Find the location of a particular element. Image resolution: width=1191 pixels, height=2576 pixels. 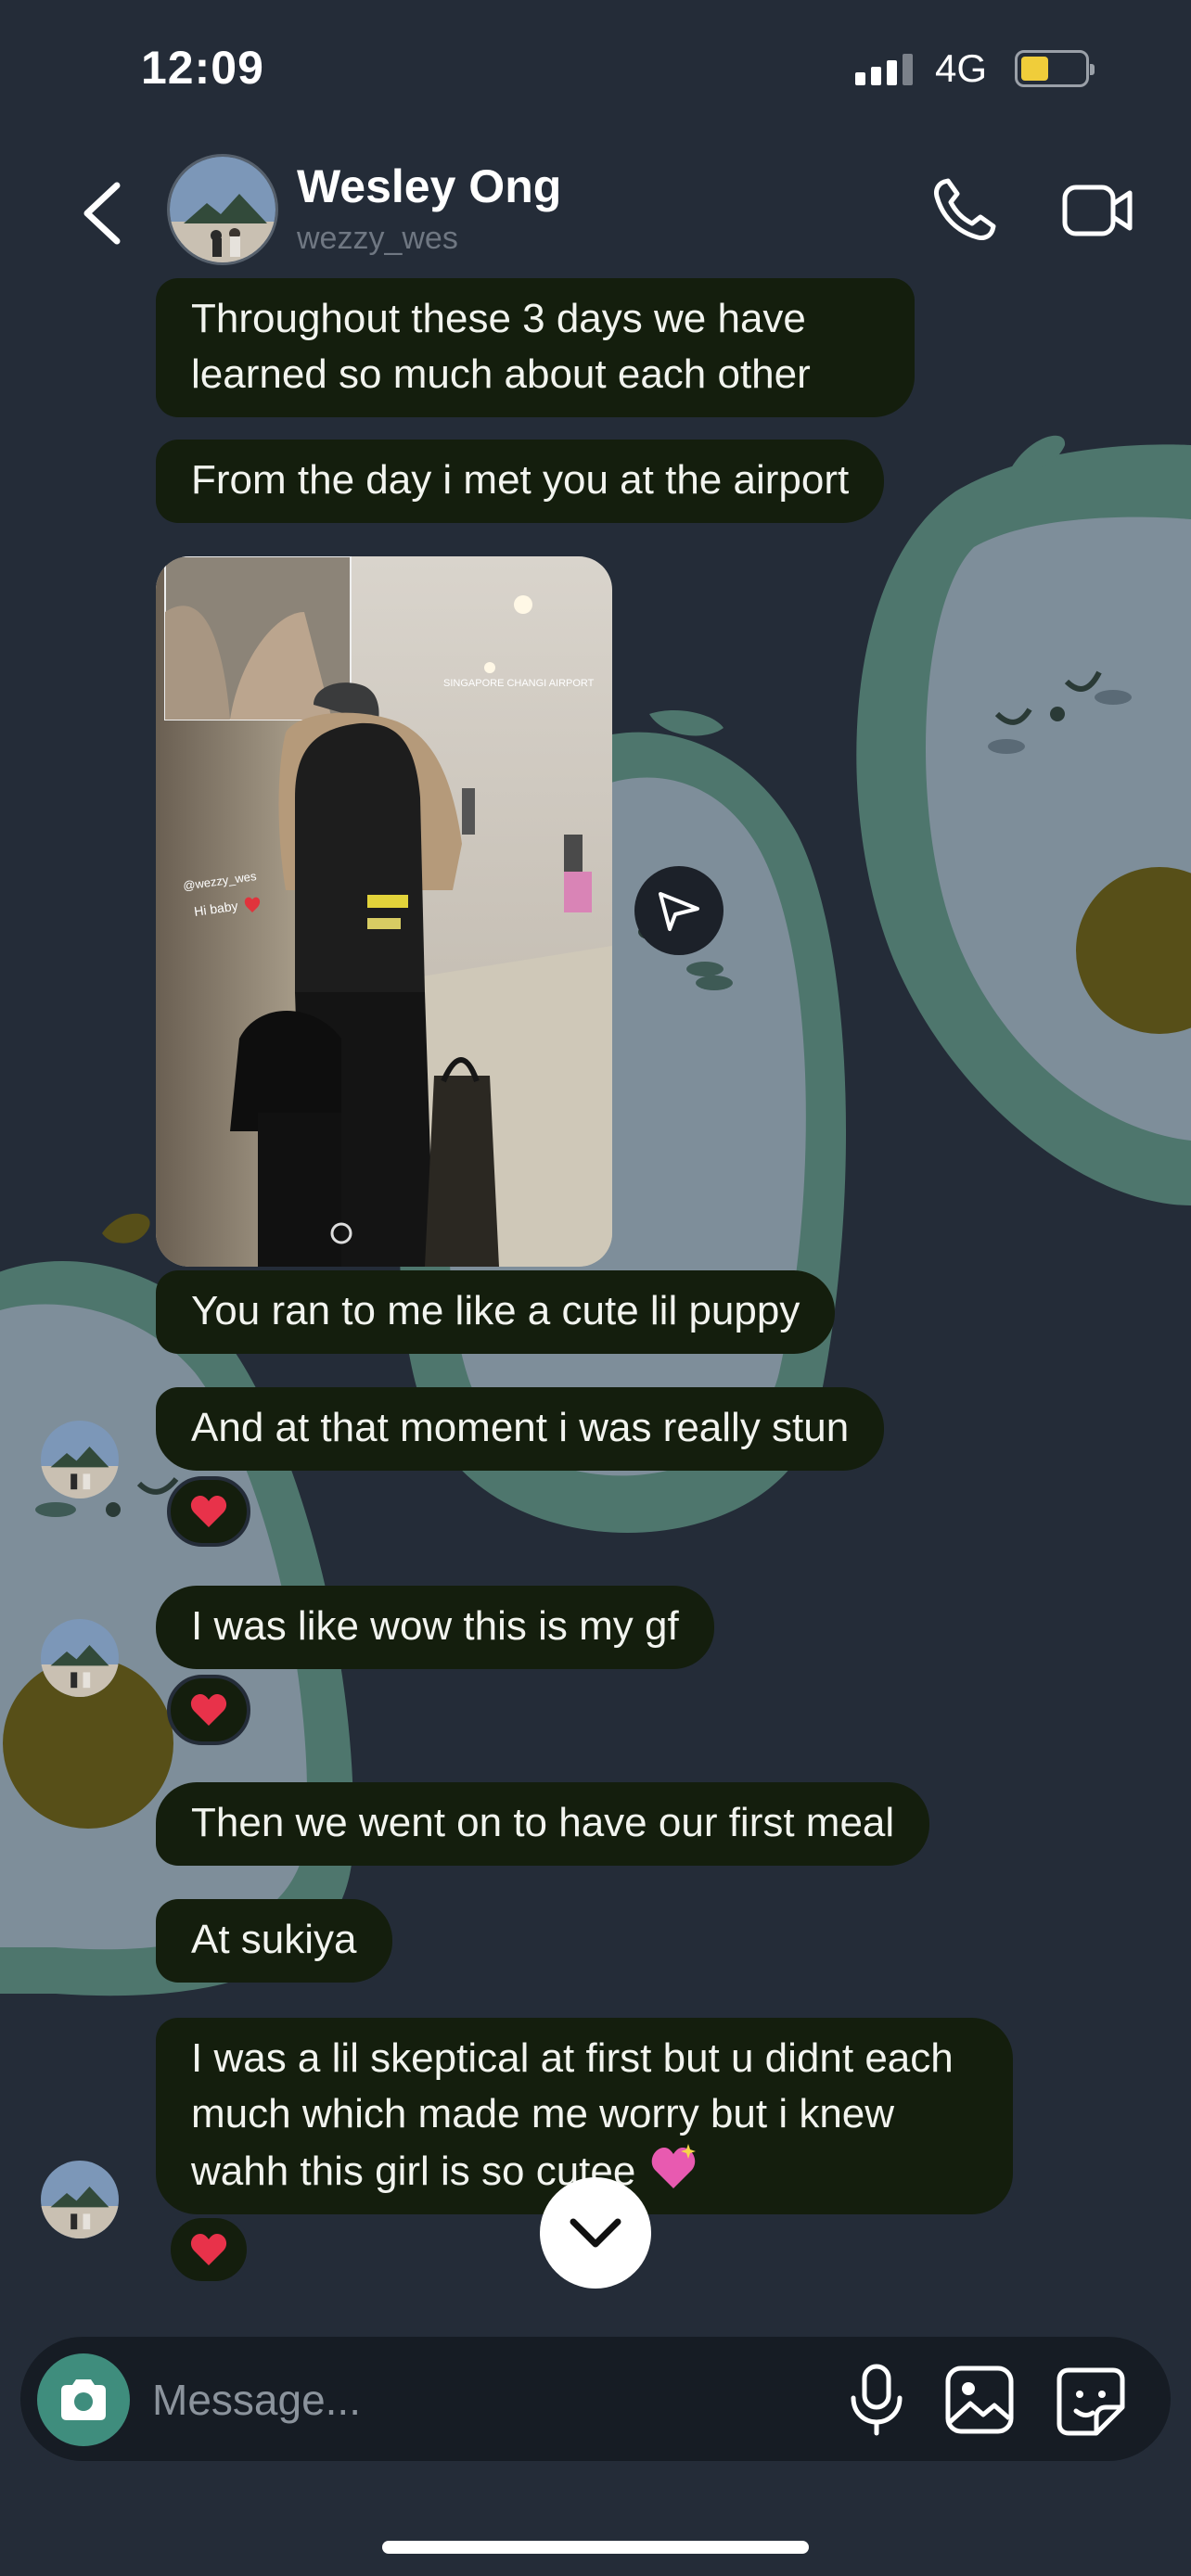

signal-icon is located at coordinates (884, 69).